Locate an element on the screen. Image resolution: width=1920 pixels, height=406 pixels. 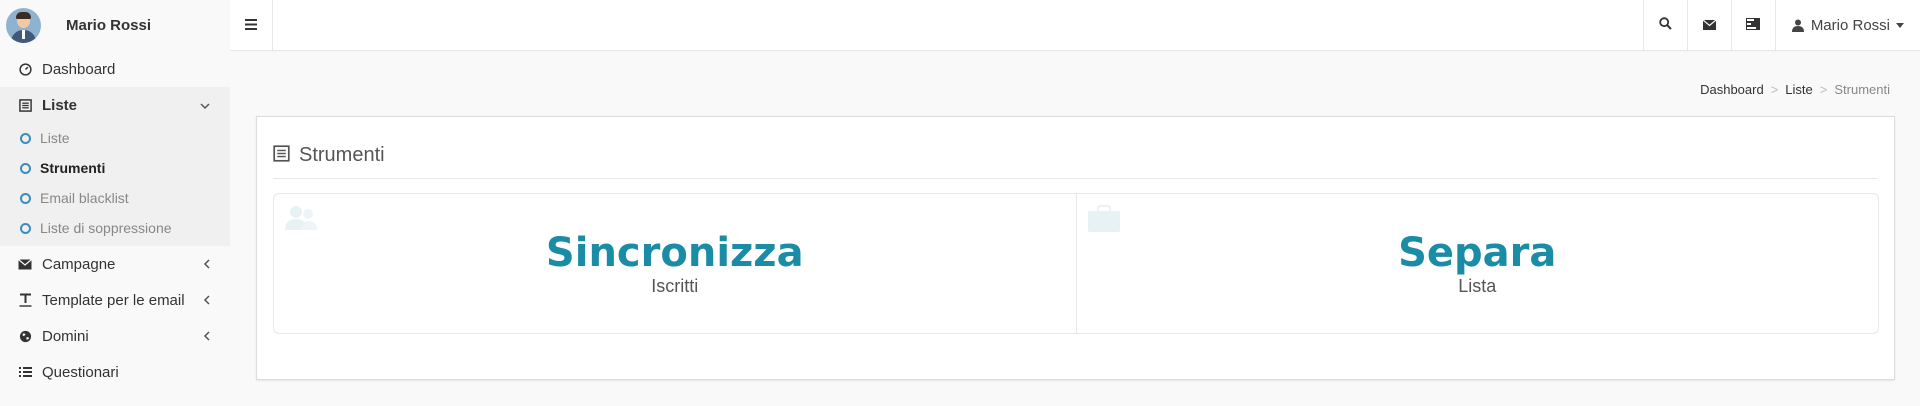
caret-down-icon is located at coordinates (1900, 25).